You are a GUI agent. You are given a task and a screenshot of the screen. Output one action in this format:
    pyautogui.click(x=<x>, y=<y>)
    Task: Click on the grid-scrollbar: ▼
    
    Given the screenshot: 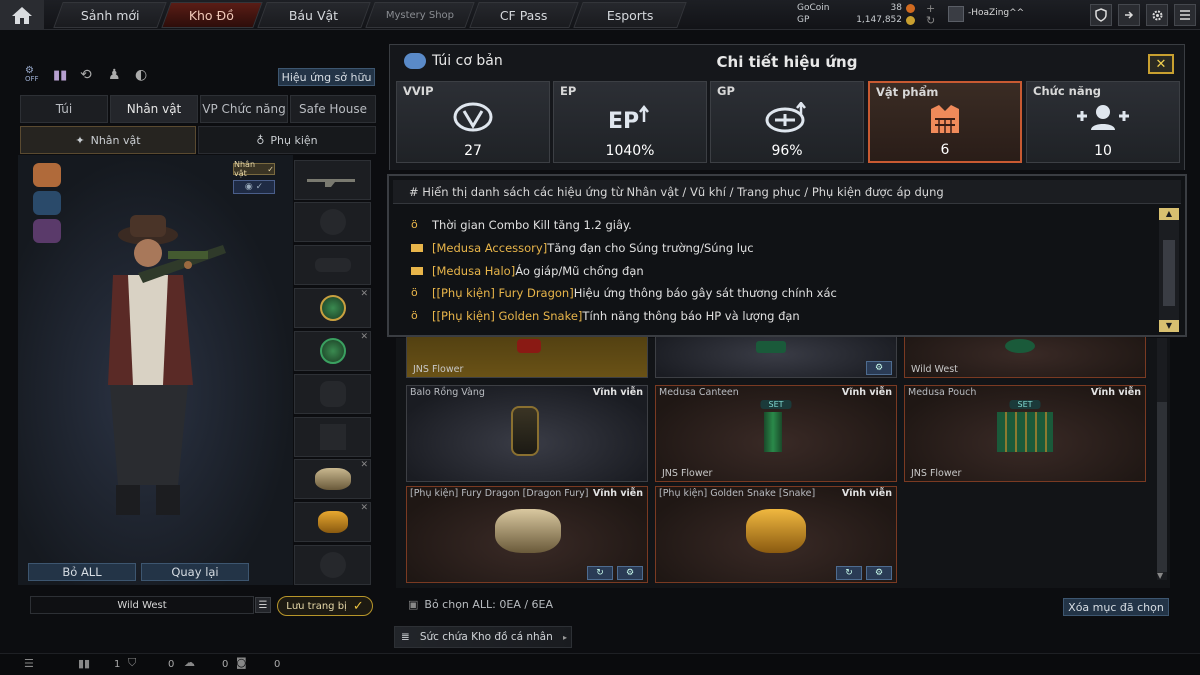 What is the action you would take?
    pyautogui.click(x=1162, y=459)
    